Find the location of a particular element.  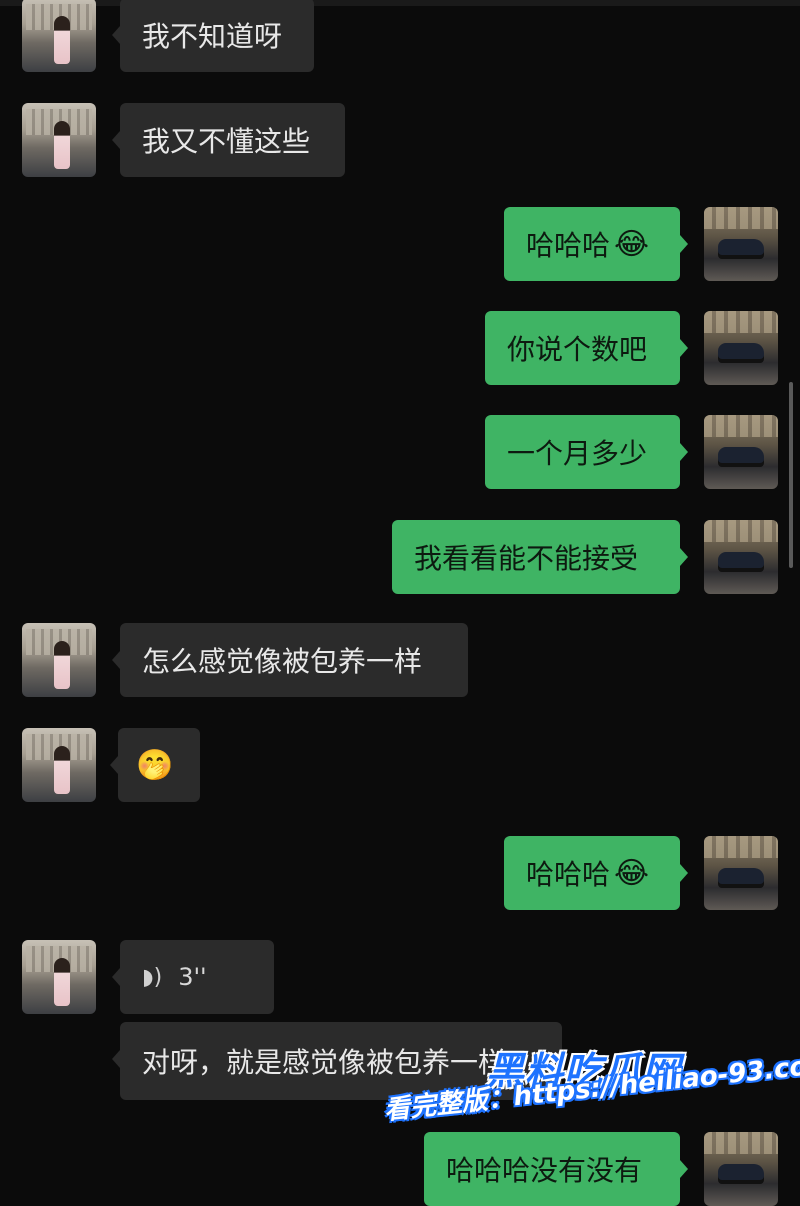

message-bubble-incoming: 怎么感觉像被包养一样 is located at coordinates (290, 660).